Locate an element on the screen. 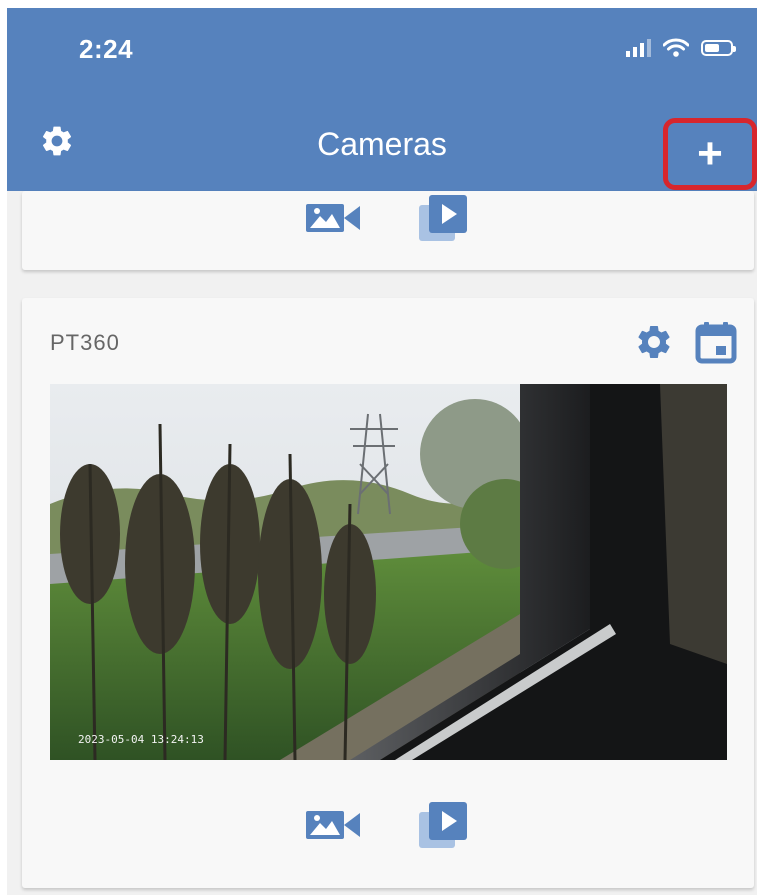  status-icons is located at coordinates (681, 48).